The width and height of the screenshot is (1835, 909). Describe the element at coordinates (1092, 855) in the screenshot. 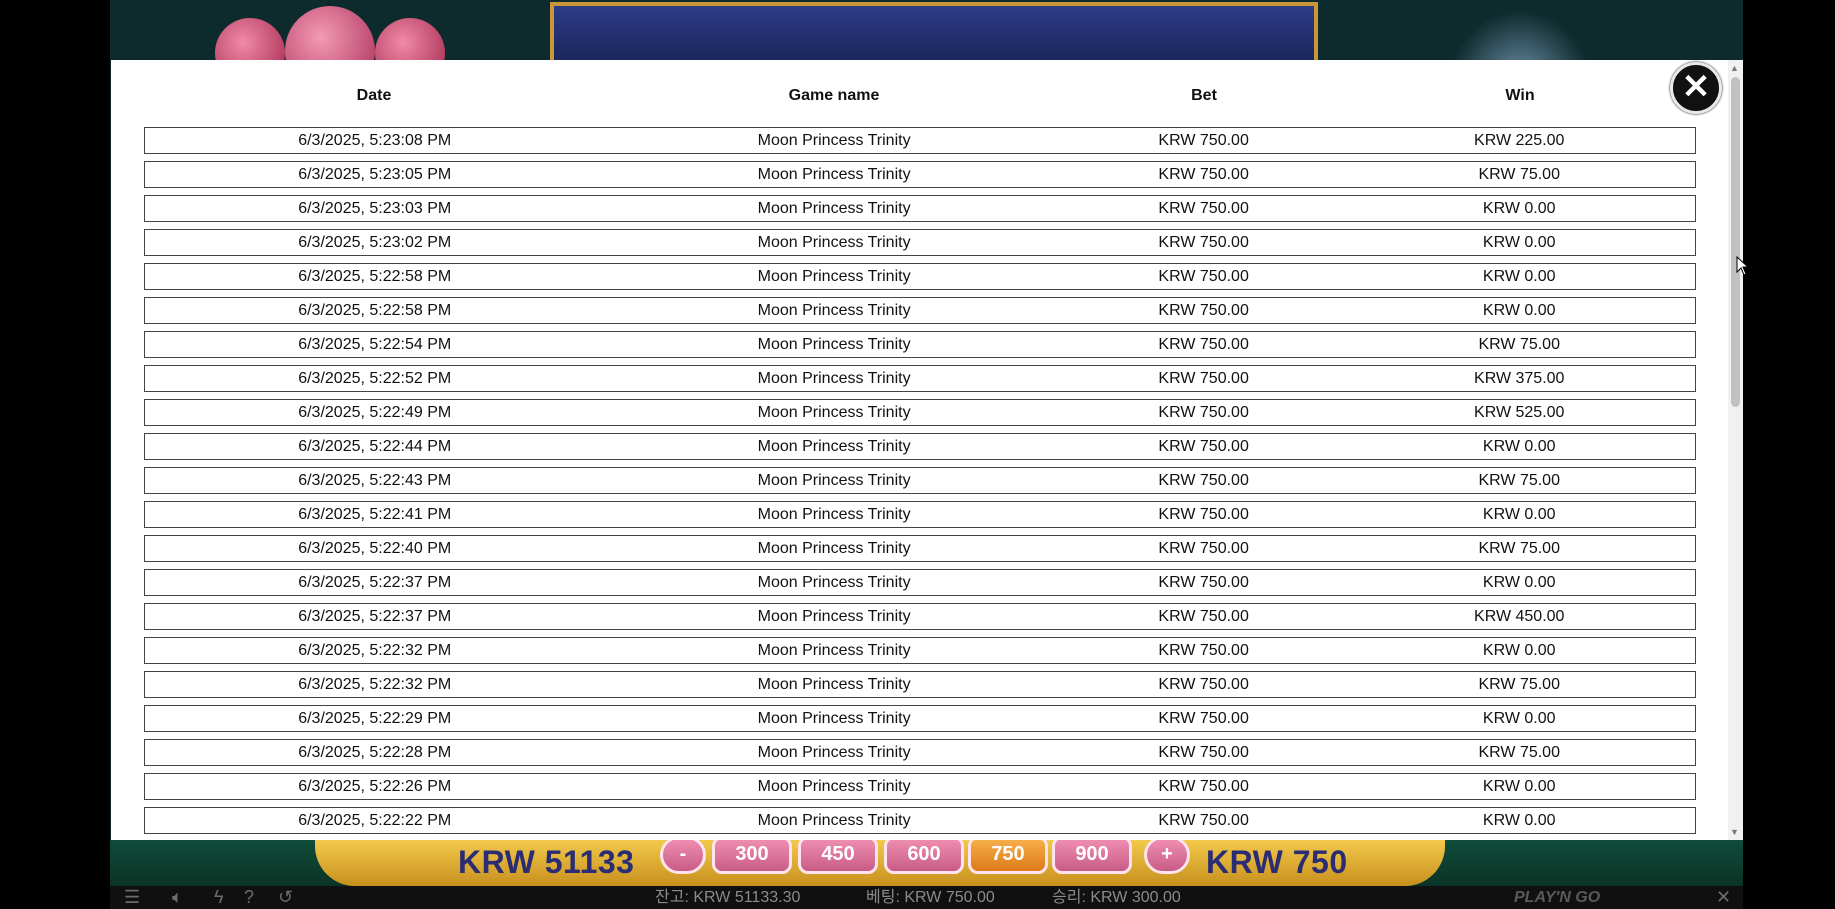

I see `bet-option-900: 900` at that location.